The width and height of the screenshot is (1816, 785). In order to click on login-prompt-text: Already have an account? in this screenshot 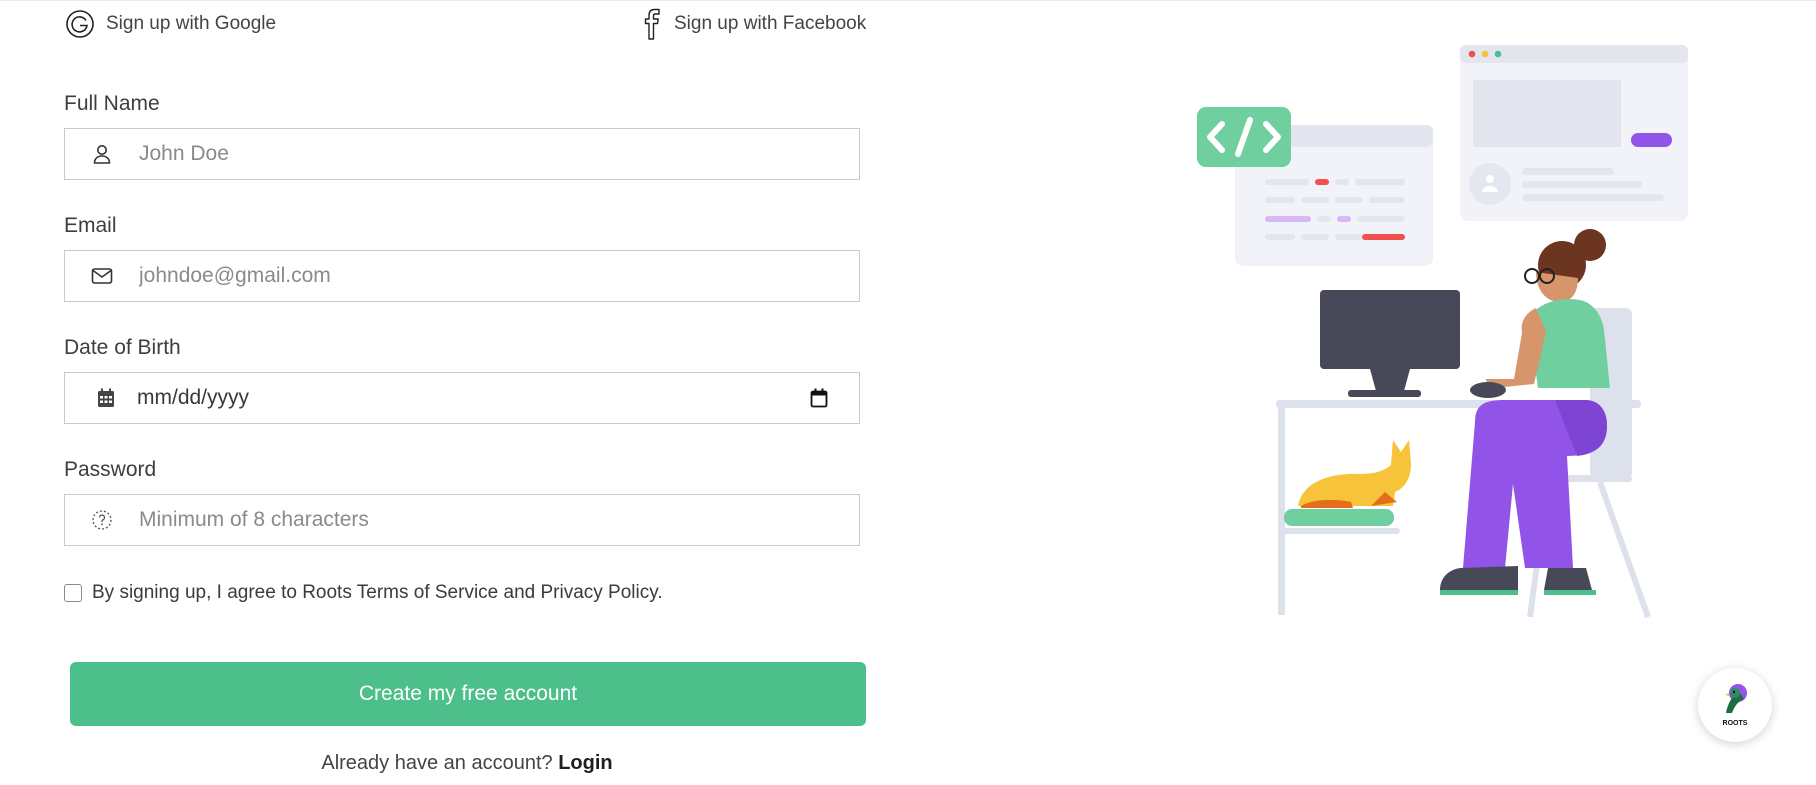, I will do `click(437, 763)`.